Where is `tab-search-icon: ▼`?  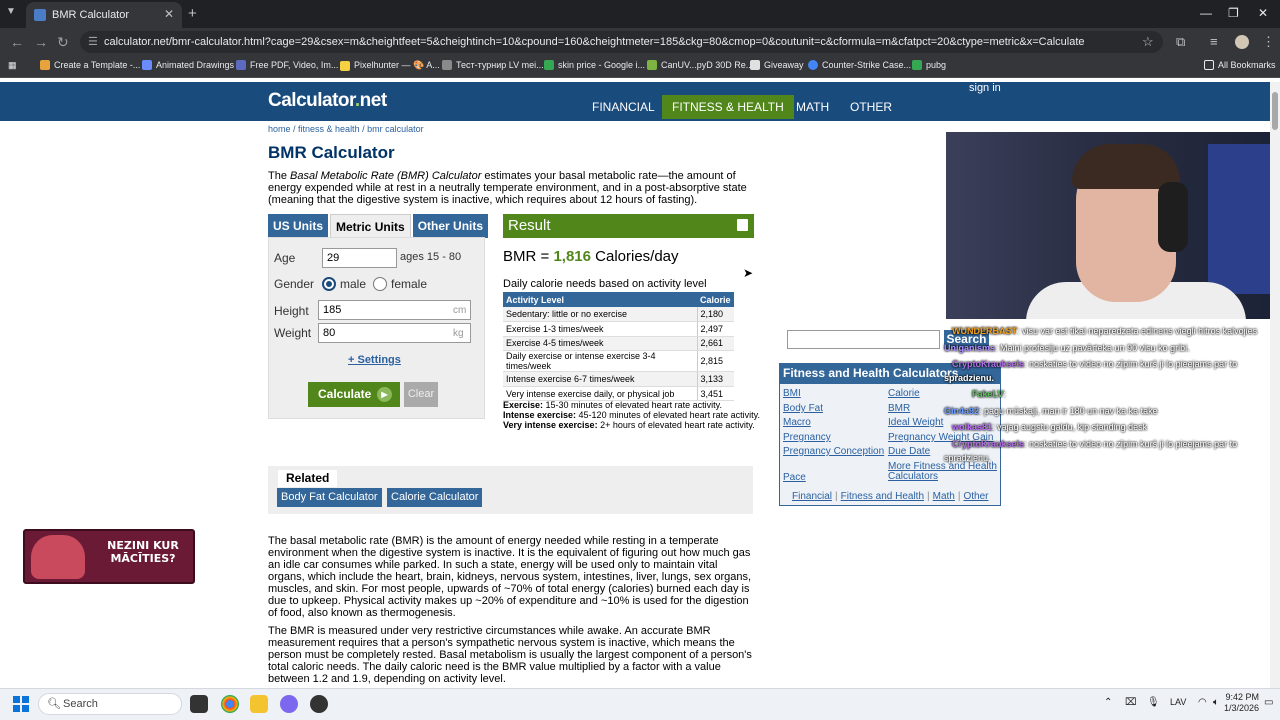 tab-search-icon: ▼ is located at coordinates (11, 11).